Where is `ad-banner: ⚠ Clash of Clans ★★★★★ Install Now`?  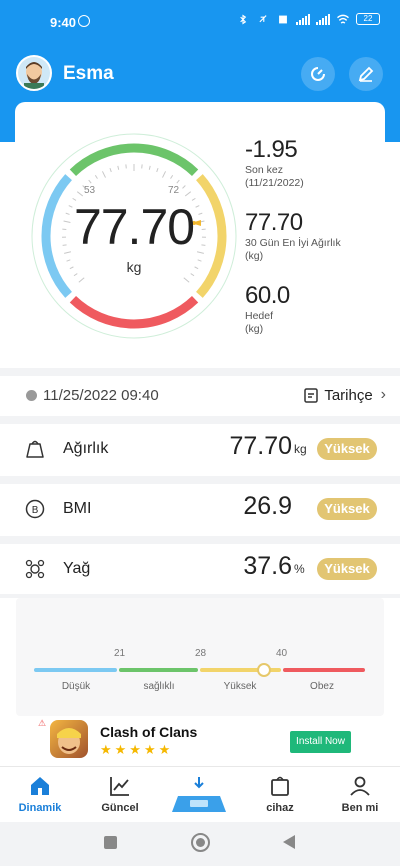 ad-banner: ⚠ Clash of Clans ★★★★★ Install Now is located at coordinates (200, 741).